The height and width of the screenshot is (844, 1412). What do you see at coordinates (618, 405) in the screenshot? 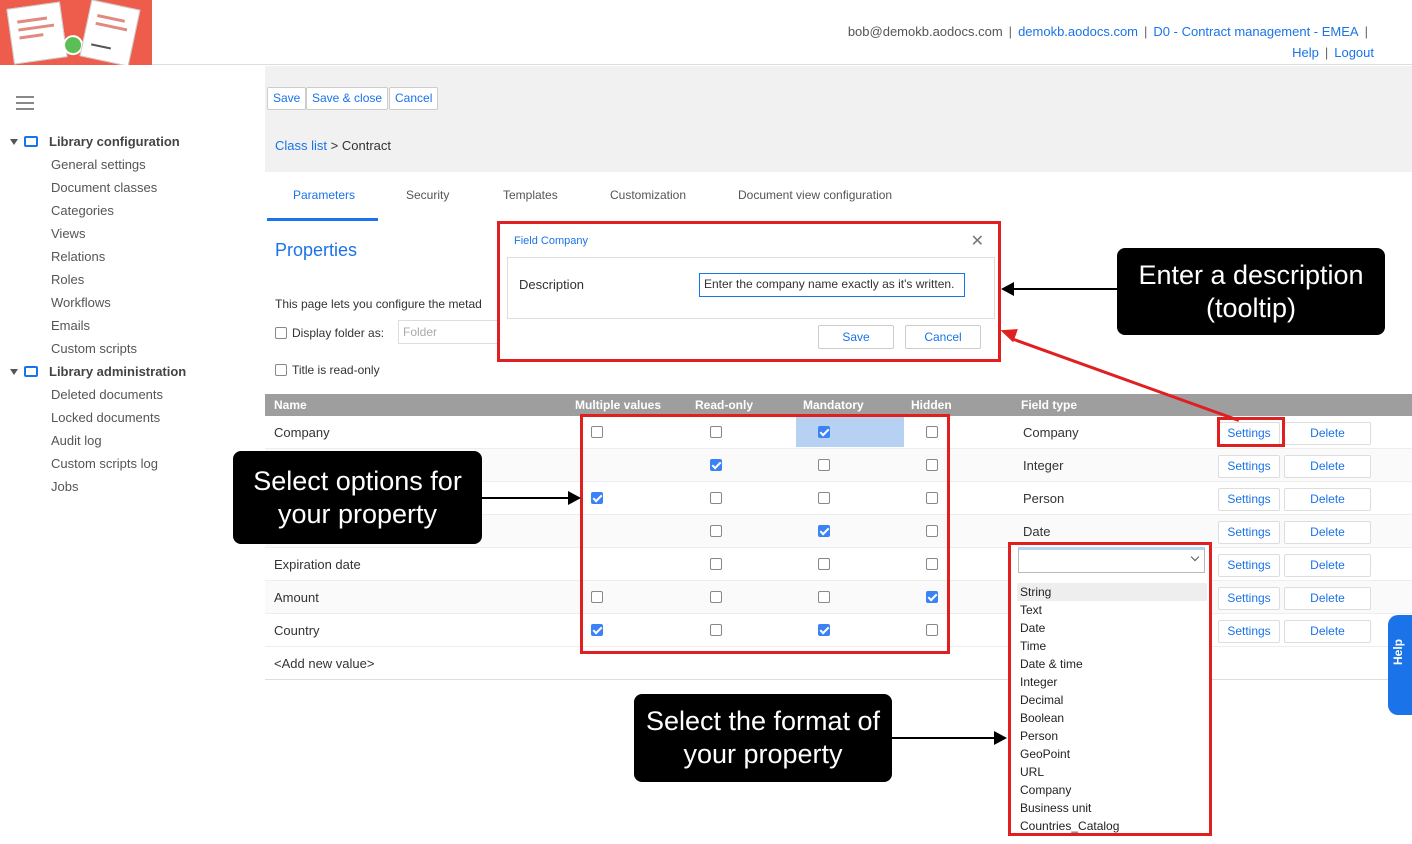
I see `col-multiple-values: Multiple values` at bounding box center [618, 405].